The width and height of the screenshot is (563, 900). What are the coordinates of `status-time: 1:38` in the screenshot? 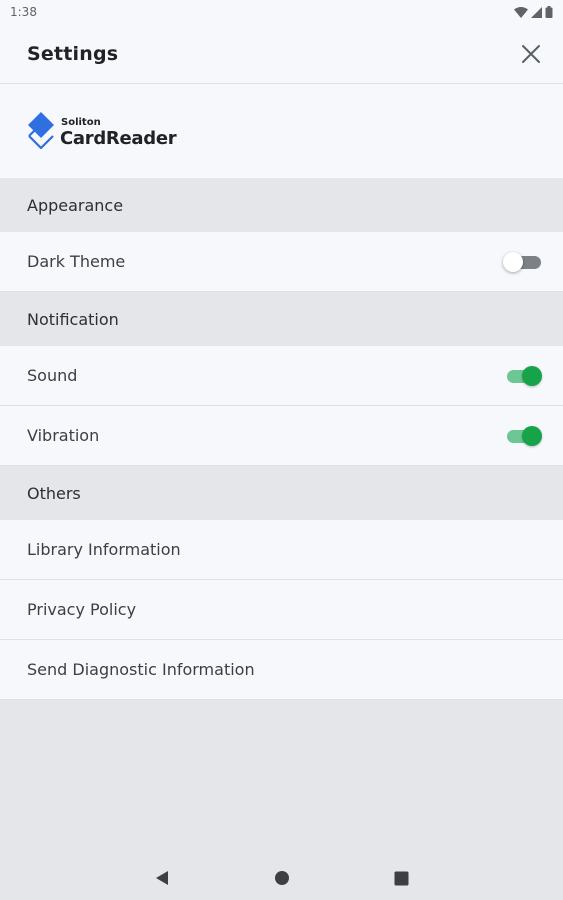 It's located at (23, 12).